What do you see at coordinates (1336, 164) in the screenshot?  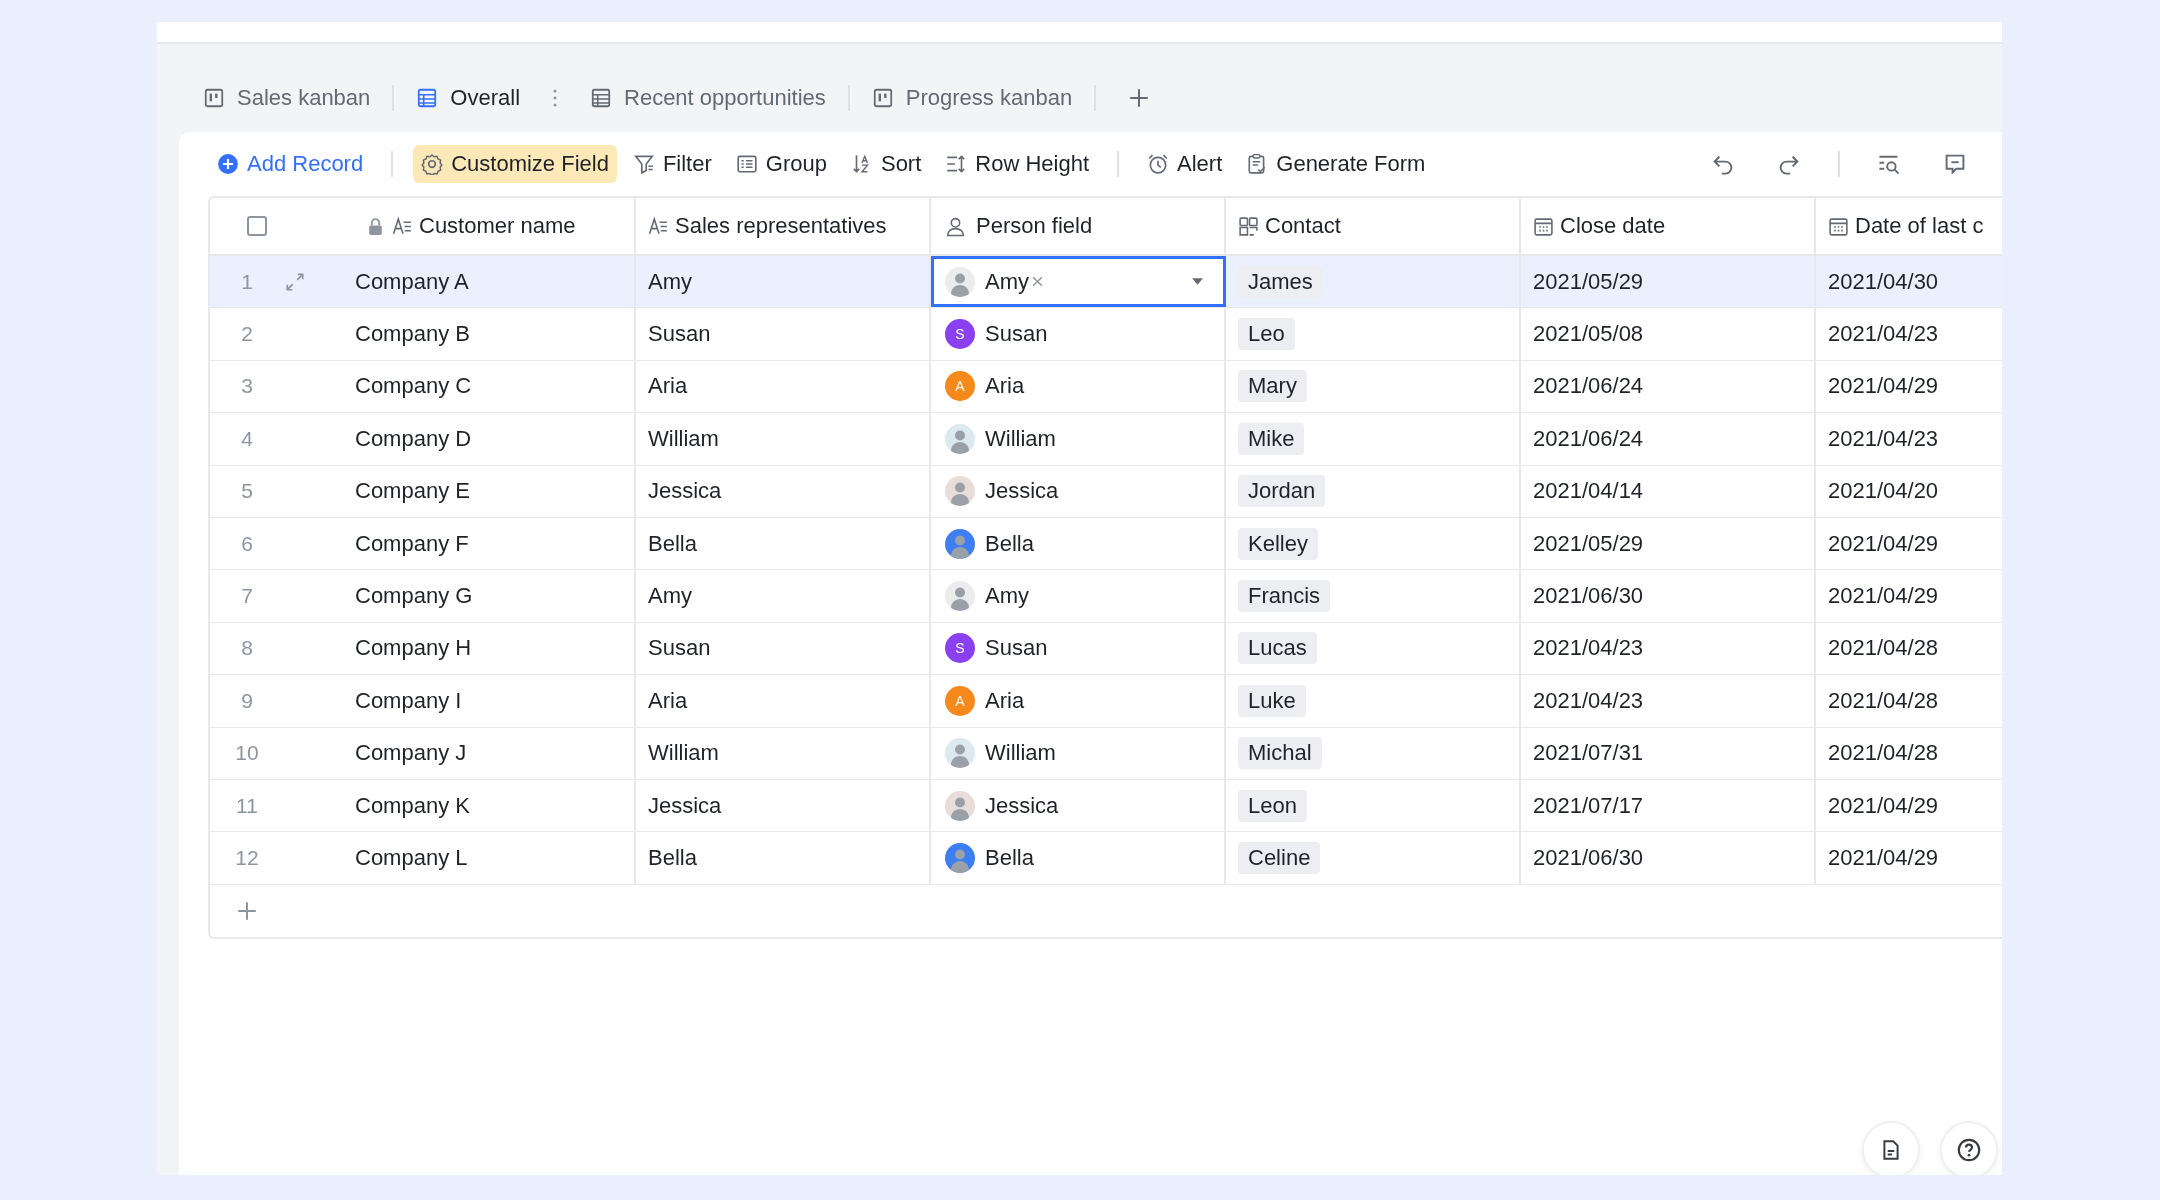 I see `toolbar-button: Generate Form` at bounding box center [1336, 164].